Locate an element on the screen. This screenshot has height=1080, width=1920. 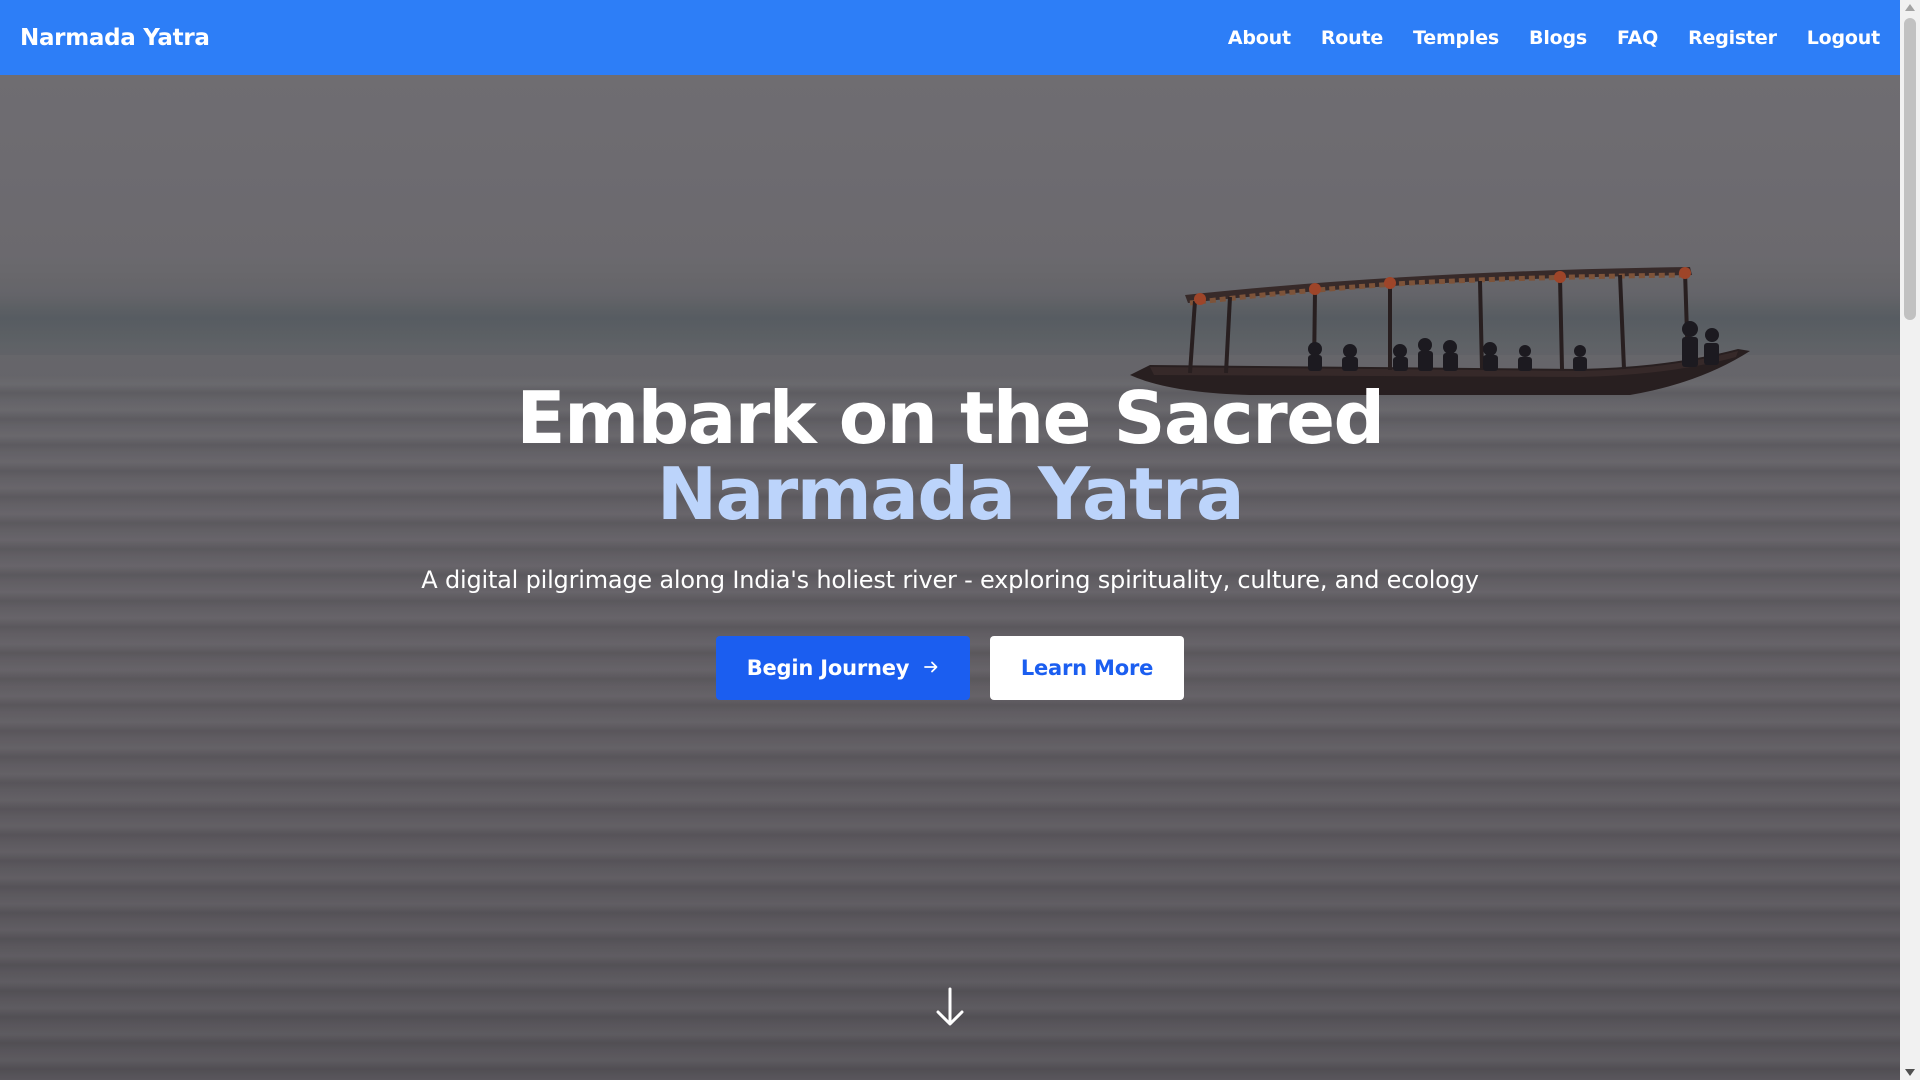
begin-journey-label: Begin Journey is located at coordinates (828, 668).